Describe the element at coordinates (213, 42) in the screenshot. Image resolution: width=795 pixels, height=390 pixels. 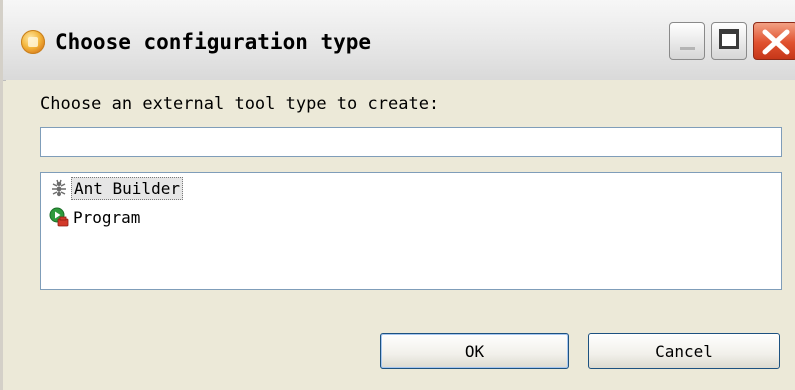
I see `window-title: Choose configuration type` at that location.